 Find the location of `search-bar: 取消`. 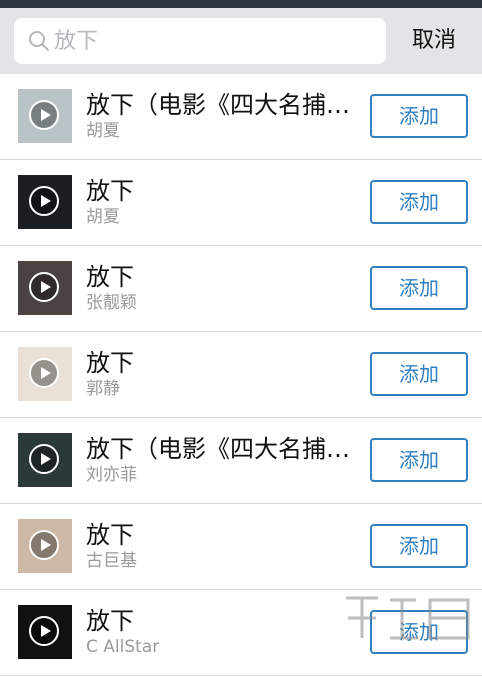

search-bar: 取消 is located at coordinates (241, 41).